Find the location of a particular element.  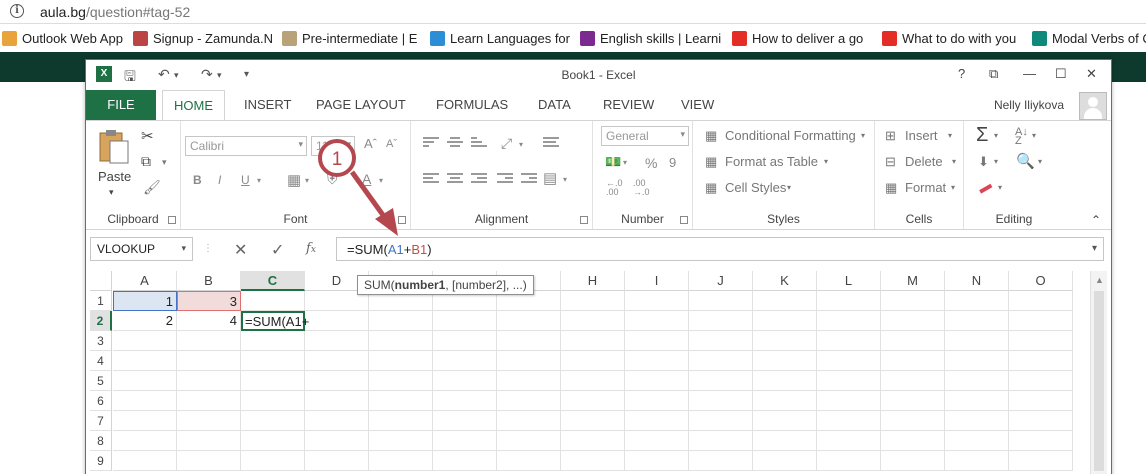

increase-decimal-icon: ←.0.00 is located at coordinates (614, 188).